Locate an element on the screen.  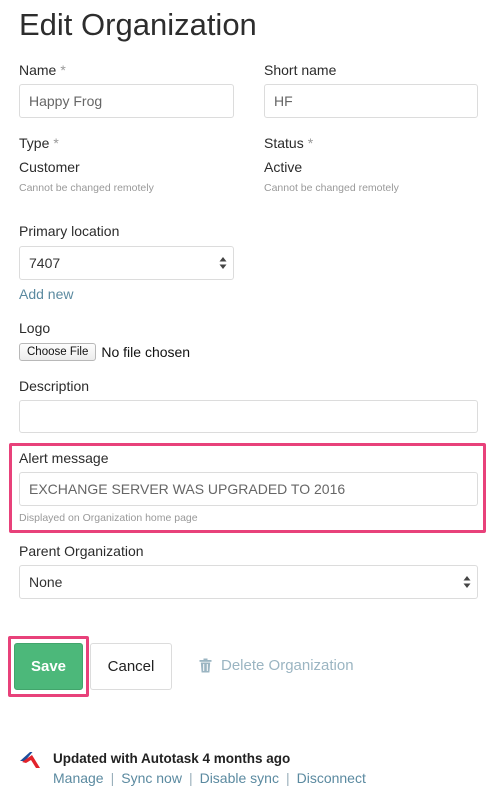
save-button: Save is located at coordinates (48, 666).